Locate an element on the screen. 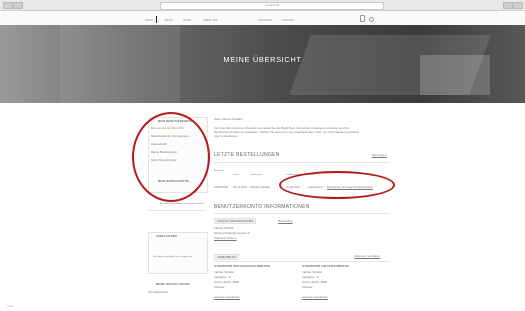 The width and height of the screenshot is (525, 311). address-bar: n1.ereich.de is located at coordinates (272, 5).